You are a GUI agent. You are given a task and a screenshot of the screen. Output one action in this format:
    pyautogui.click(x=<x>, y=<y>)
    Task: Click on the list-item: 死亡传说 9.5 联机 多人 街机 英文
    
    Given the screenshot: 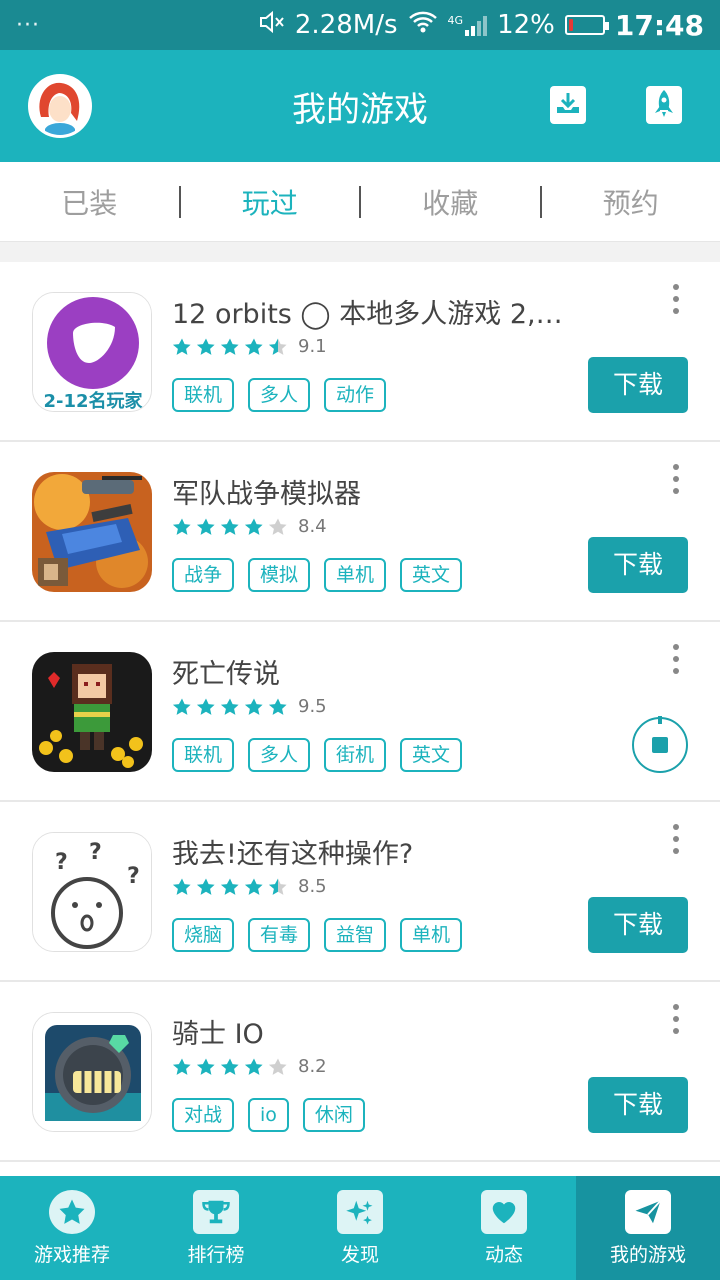 What is the action you would take?
    pyautogui.click(x=360, y=712)
    